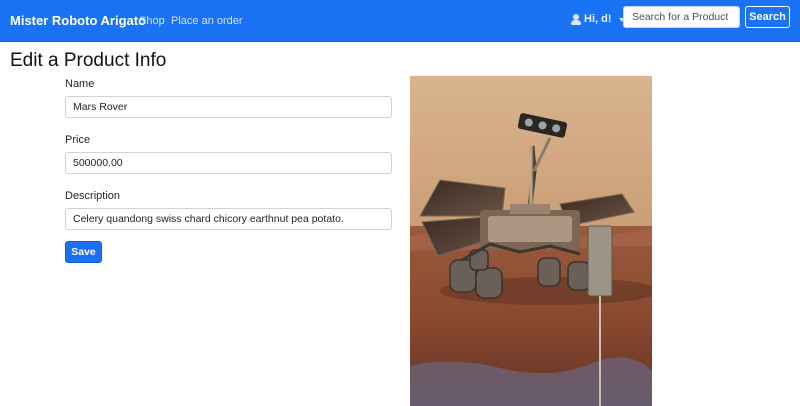 The width and height of the screenshot is (800, 406). Describe the element at coordinates (80, 84) in the screenshot. I see `name-label: Name` at that location.